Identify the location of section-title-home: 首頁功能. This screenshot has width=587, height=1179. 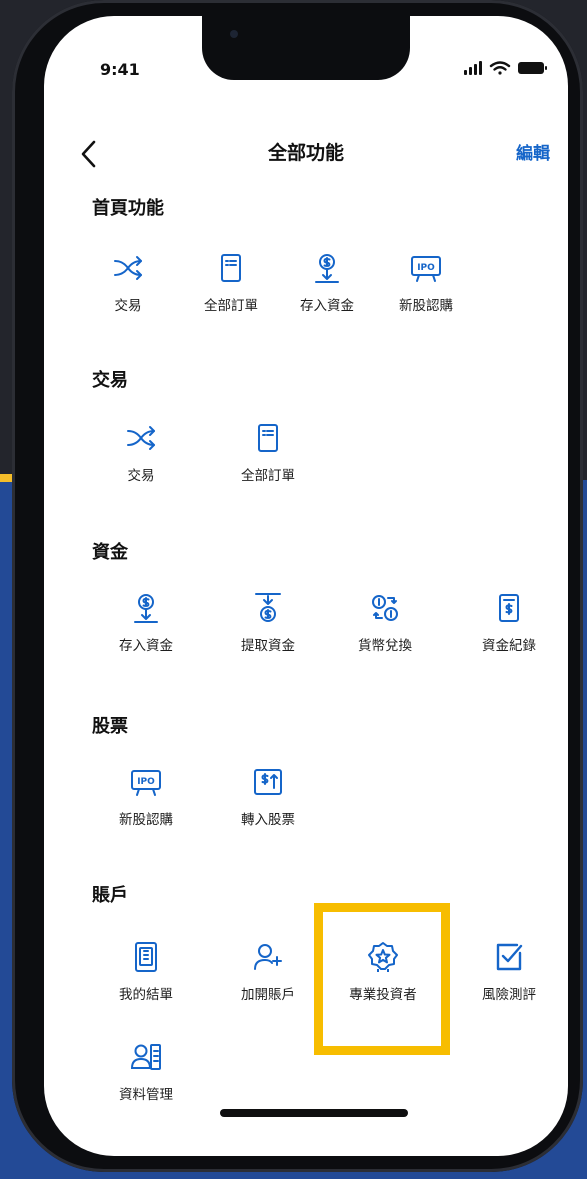
(128, 208).